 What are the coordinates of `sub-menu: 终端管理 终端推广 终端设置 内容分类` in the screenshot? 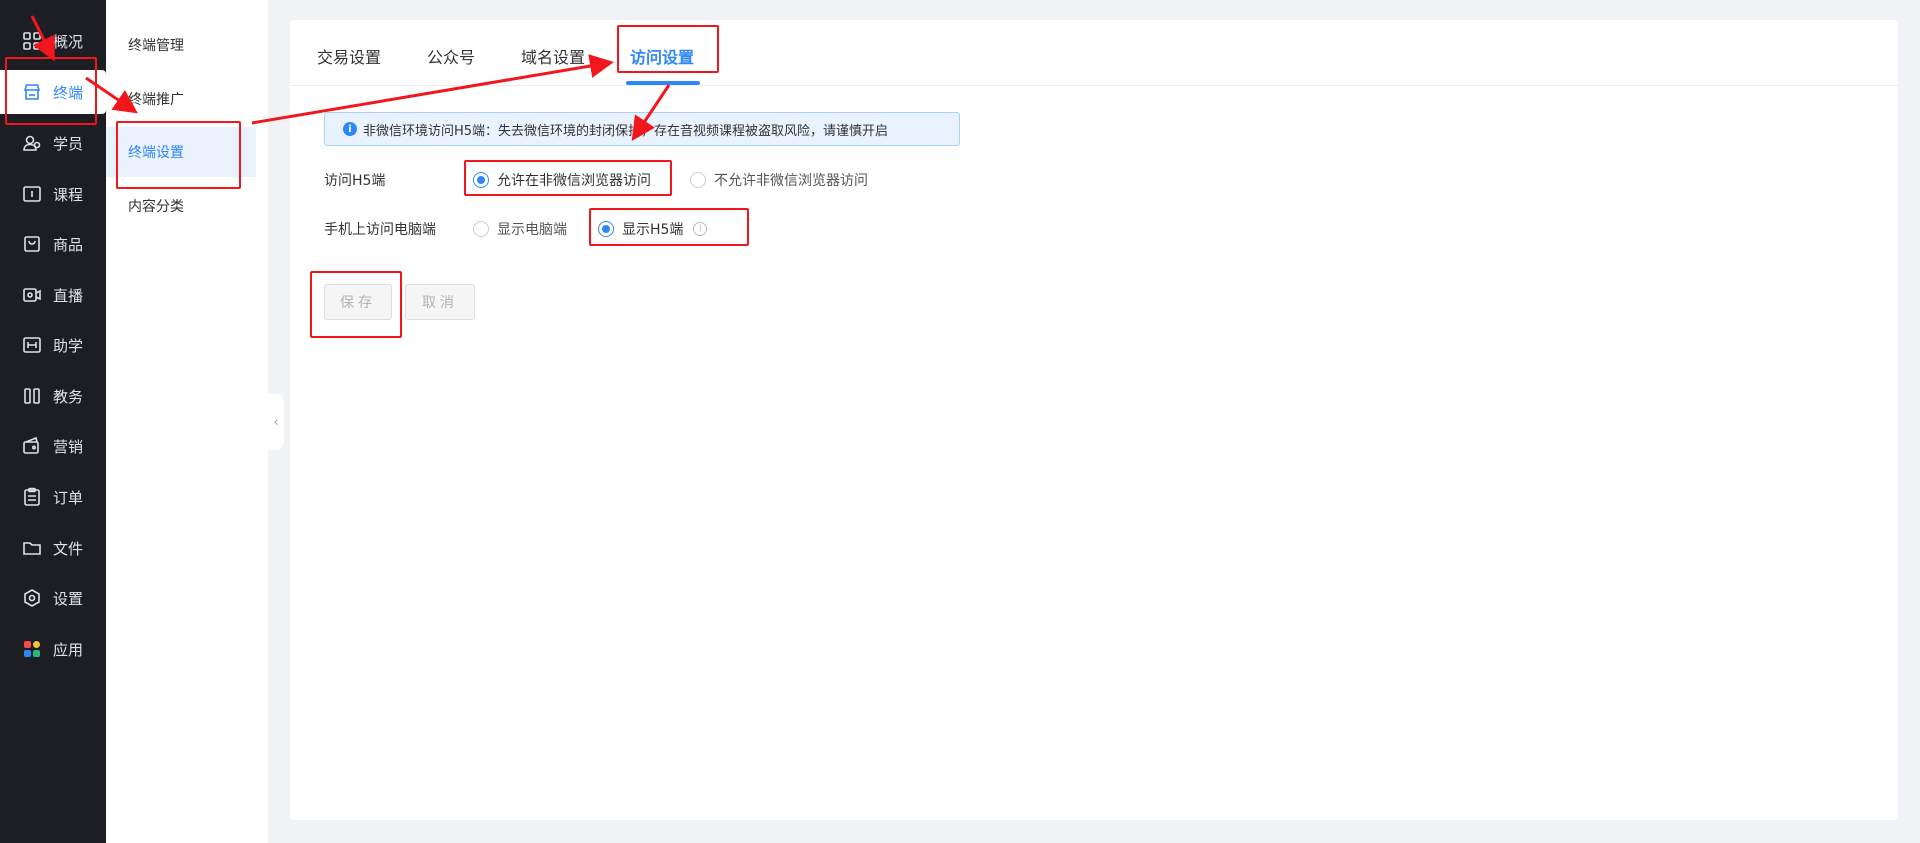 It's located at (187, 421).